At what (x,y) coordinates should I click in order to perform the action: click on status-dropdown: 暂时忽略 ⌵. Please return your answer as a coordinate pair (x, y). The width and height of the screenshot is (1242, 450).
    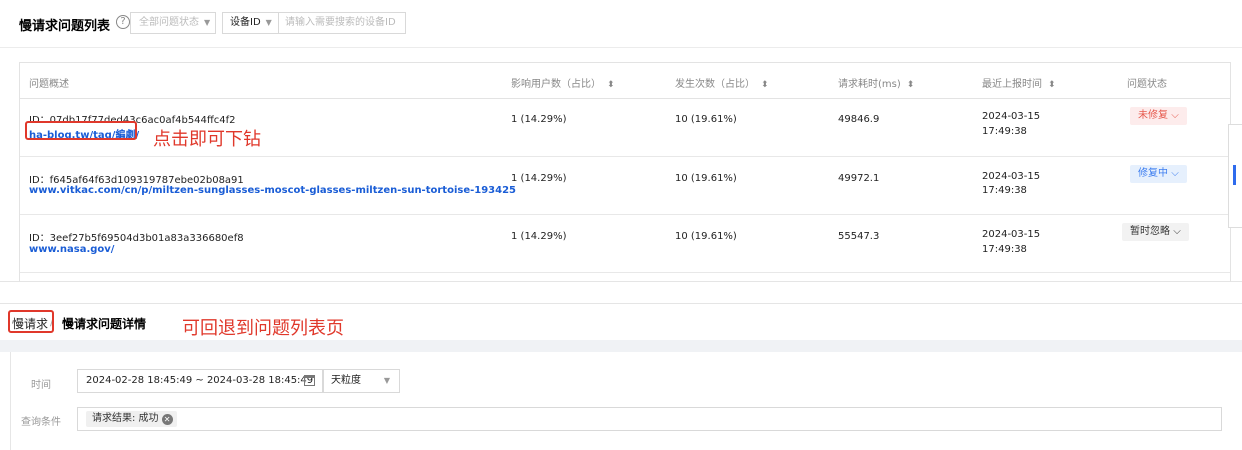
    Looking at the image, I should click on (1155, 232).